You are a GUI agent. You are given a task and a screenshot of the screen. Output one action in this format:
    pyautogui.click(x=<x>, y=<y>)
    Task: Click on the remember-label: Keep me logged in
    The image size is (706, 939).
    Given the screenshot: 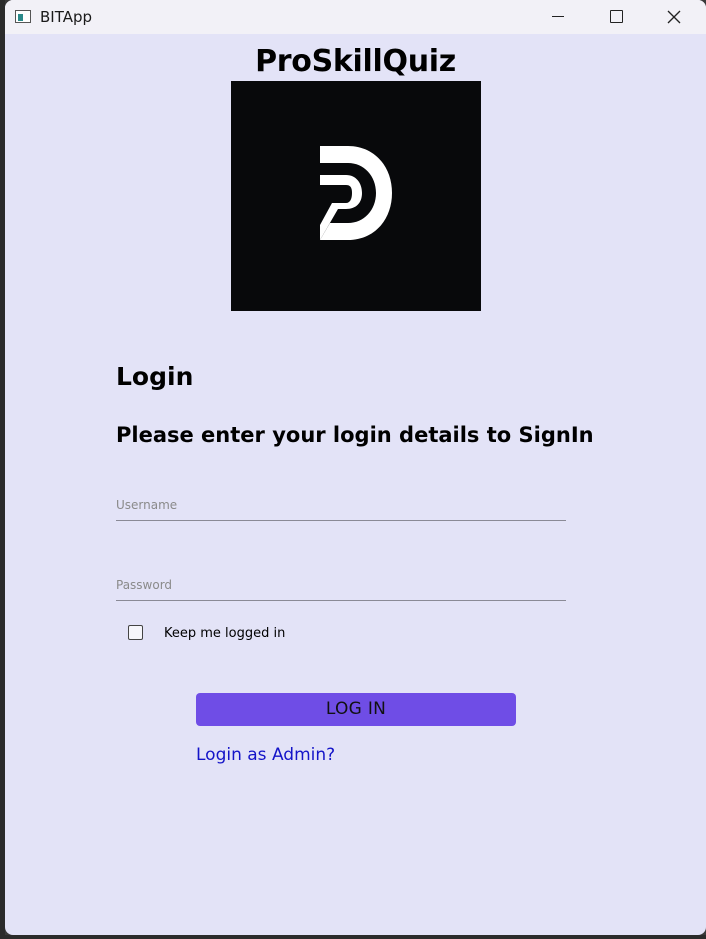 What is the action you would take?
    pyautogui.click(x=224, y=633)
    